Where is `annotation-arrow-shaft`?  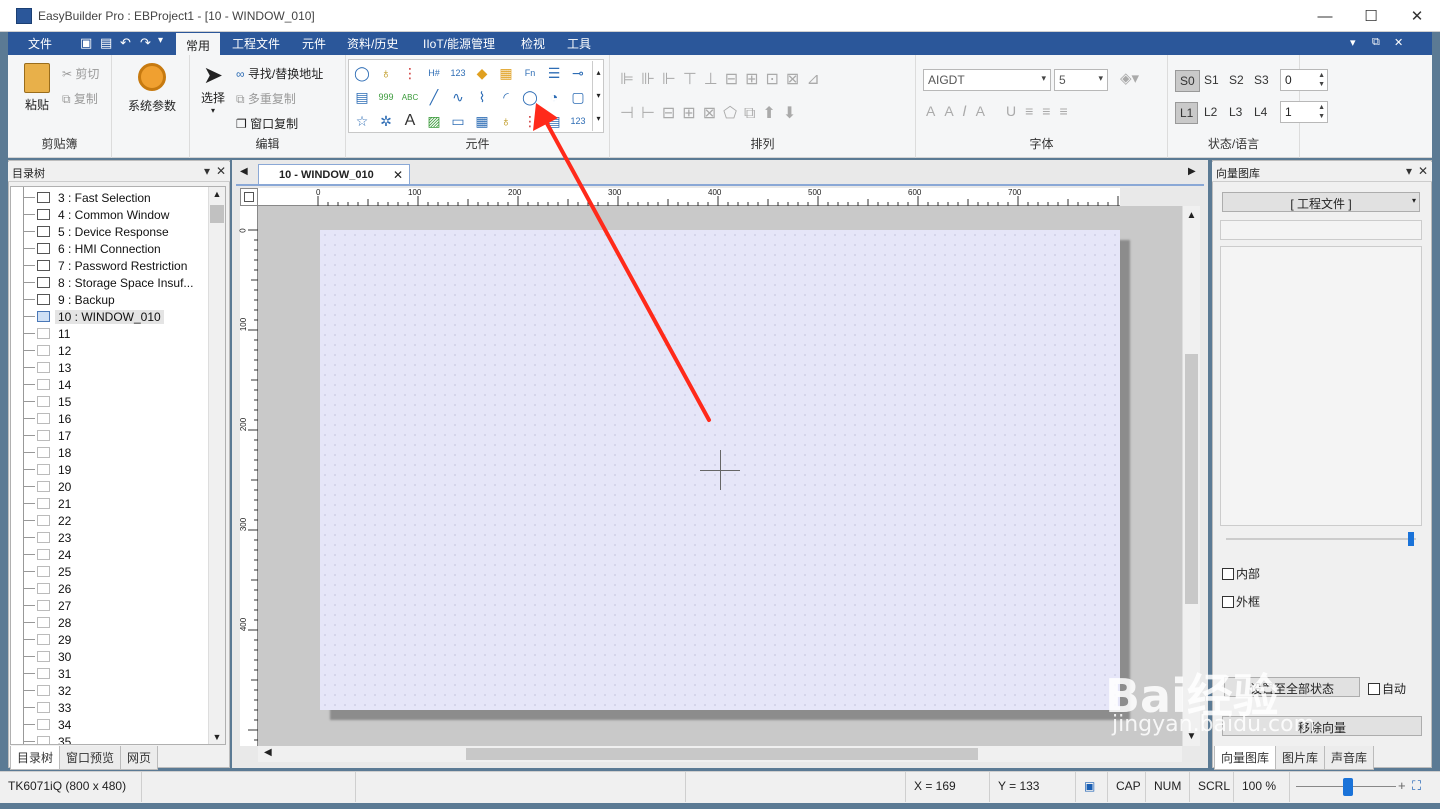 annotation-arrow-shaft is located at coordinates (626, 269).